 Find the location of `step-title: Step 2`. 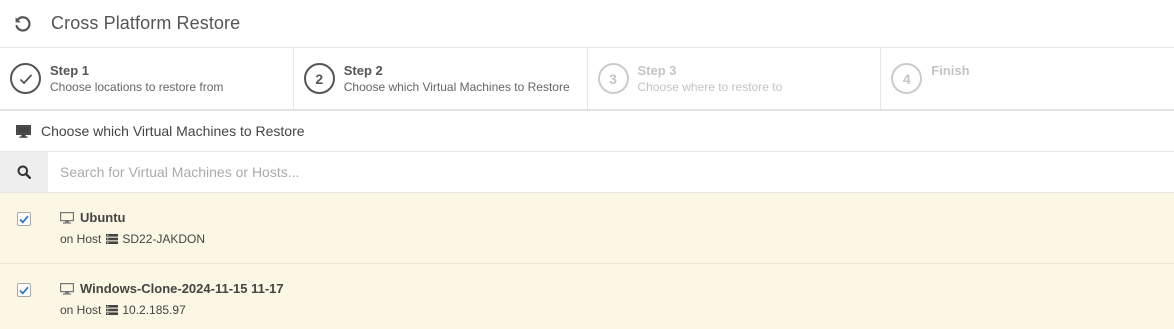

step-title: Step 2 is located at coordinates (363, 70).